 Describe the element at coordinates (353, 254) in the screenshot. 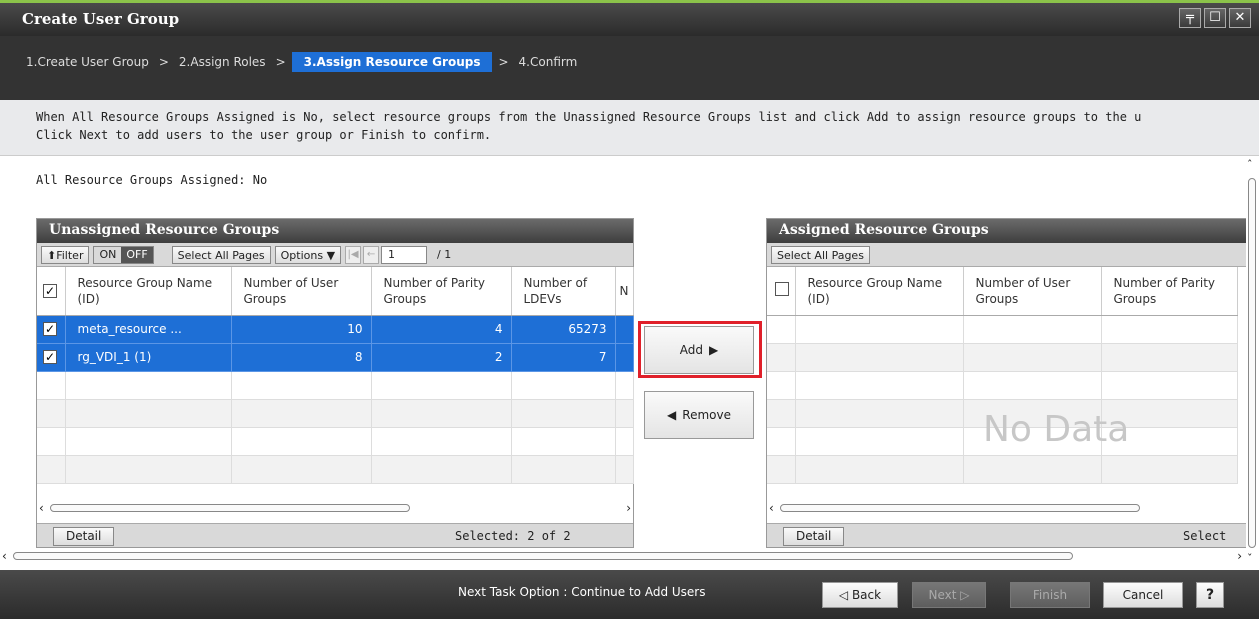

I see `first-page-icon: |◀` at that location.